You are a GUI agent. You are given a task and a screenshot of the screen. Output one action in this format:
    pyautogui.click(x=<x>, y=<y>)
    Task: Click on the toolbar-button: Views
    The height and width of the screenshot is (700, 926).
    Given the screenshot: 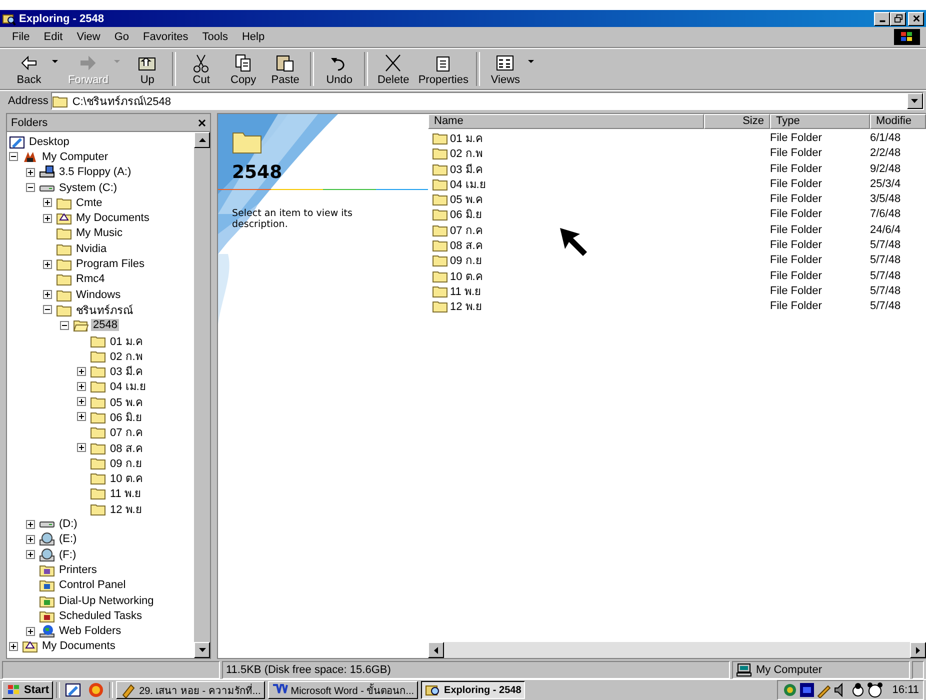 What is the action you would take?
    pyautogui.click(x=505, y=69)
    